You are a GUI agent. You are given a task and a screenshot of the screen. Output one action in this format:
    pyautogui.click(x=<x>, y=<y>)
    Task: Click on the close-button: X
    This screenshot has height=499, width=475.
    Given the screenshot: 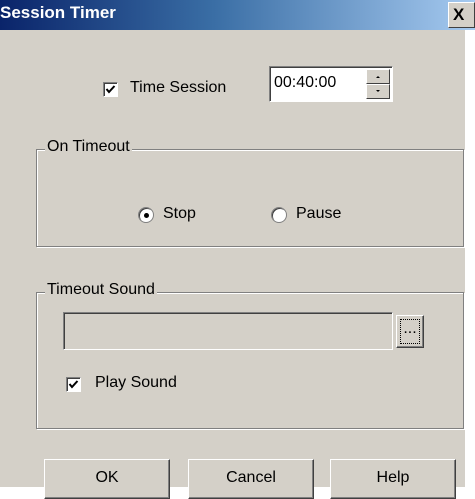 What is the action you would take?
    pyautogui.click(x=461, y=15)
    